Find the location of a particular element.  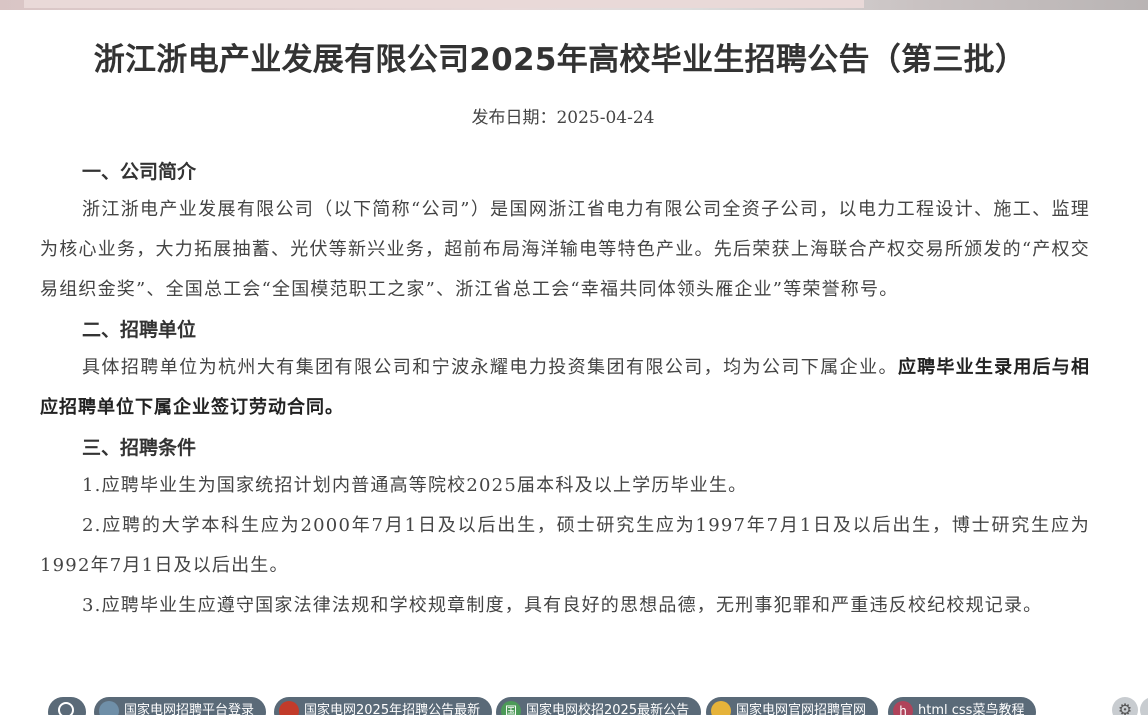

bookmark-item: 国家电网官网招聘官网 is located at coordinates (792, 706).